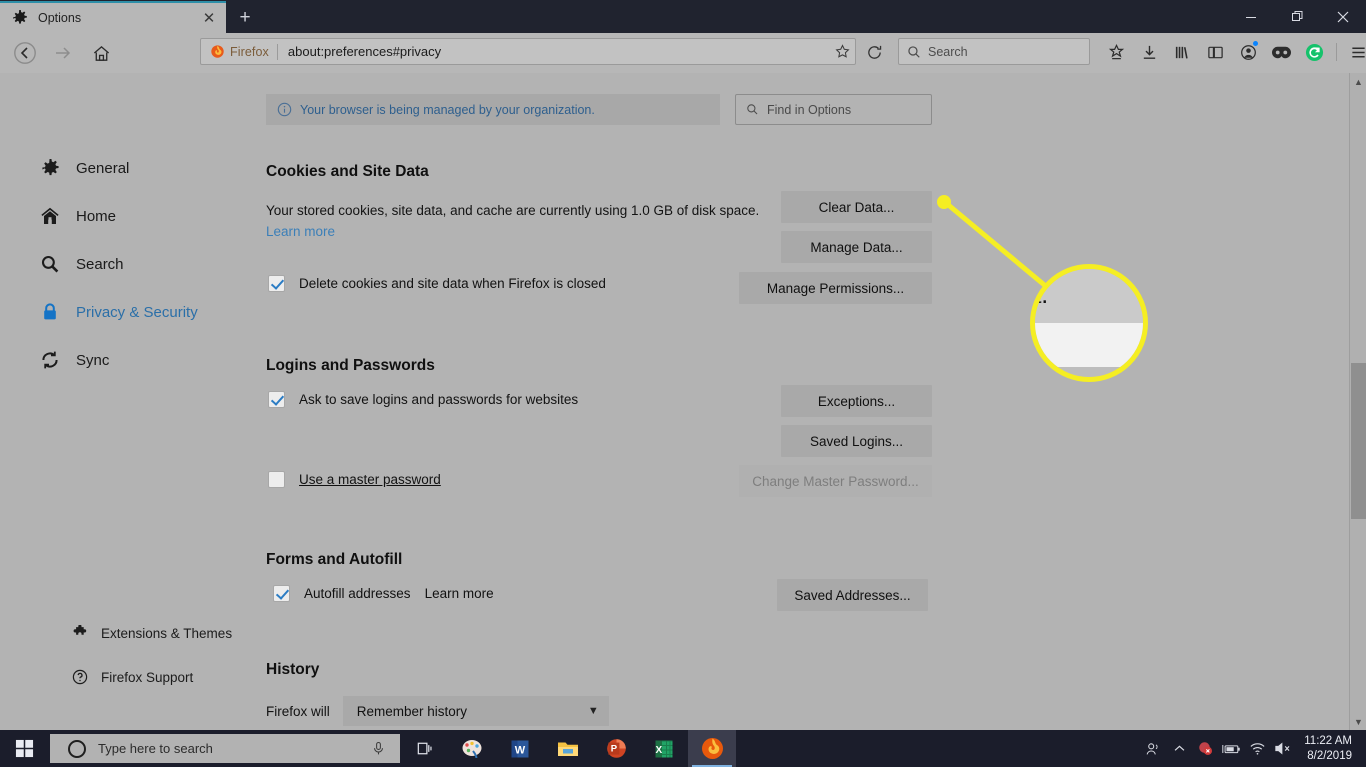 The image size is (1366, 767). What do you see at coordinates (73, 360) in the screenshot?
I see `sidebar-item-sync: Sync` at bounding box center [73, 360].